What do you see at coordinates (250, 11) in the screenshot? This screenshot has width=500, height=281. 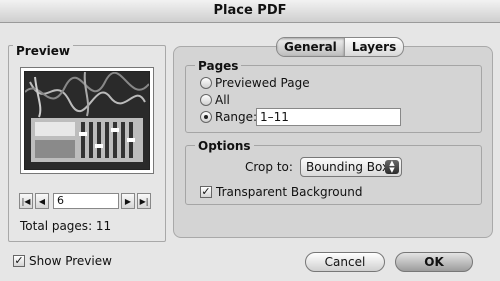 I see `window-title: Place PDF` at bounding box center [250, 11].